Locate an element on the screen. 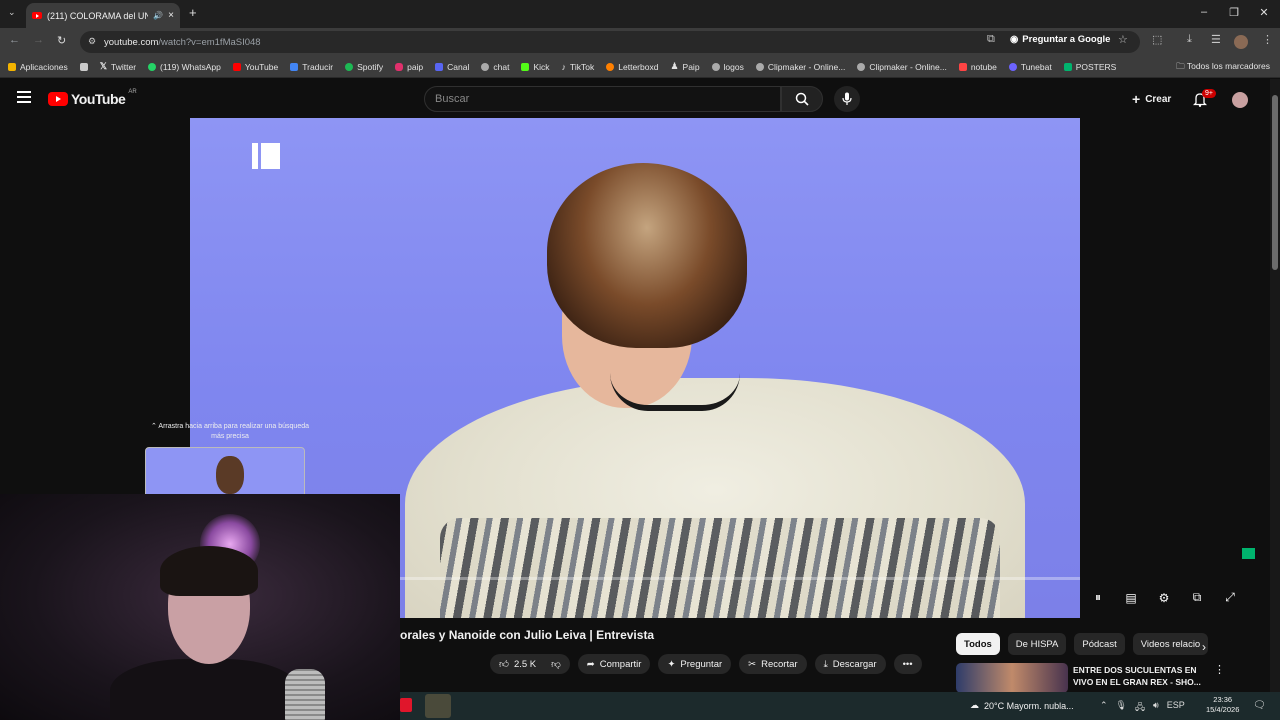  search-input: Buscar is located at coordinates (602, 99).